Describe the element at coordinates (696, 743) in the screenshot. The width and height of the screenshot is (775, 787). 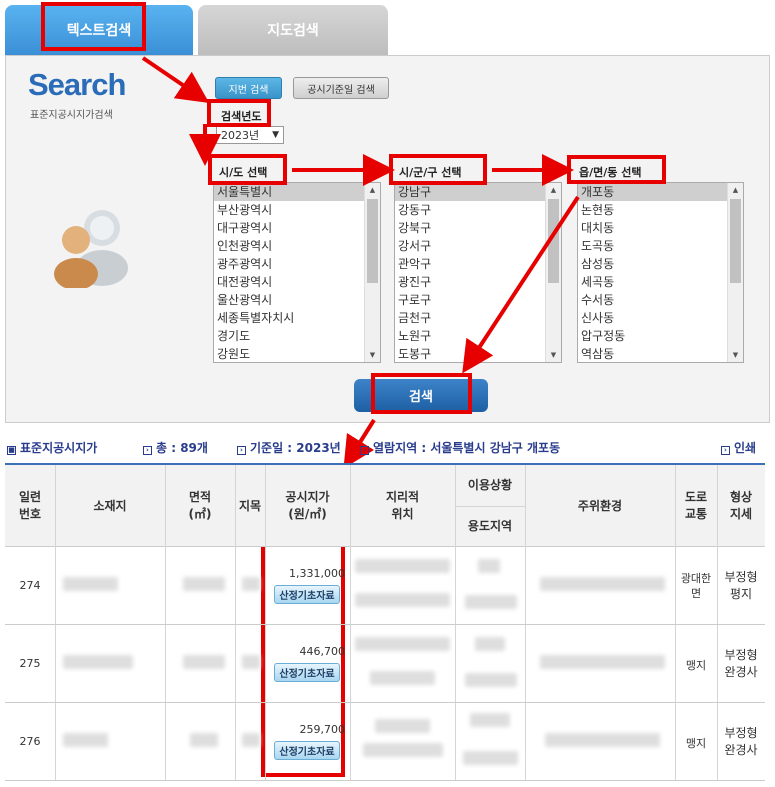
I see `cell-road: 맹지` at that location.